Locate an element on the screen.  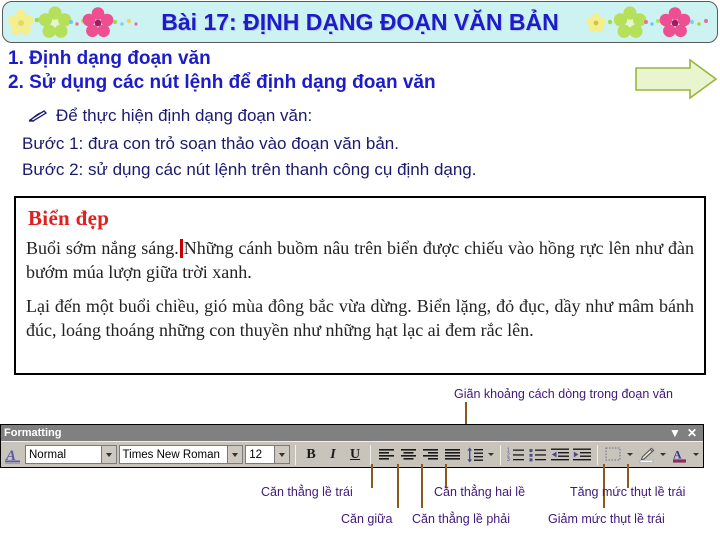
bullet-list-button is located at coordinates (538, 455).